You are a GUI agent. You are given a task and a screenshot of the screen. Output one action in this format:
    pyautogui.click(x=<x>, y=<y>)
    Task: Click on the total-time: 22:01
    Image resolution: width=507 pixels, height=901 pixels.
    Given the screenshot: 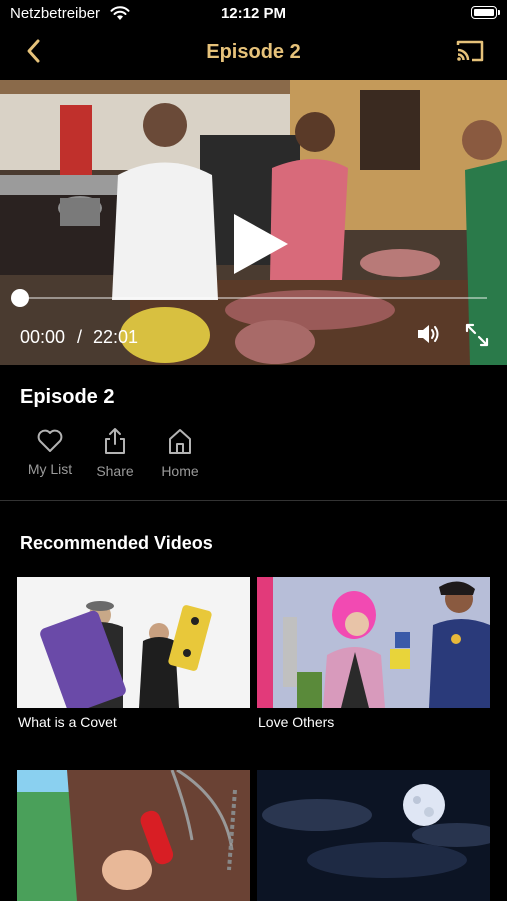 What is the action you would take?
    pyautogui.click(x=116, y=337)
    